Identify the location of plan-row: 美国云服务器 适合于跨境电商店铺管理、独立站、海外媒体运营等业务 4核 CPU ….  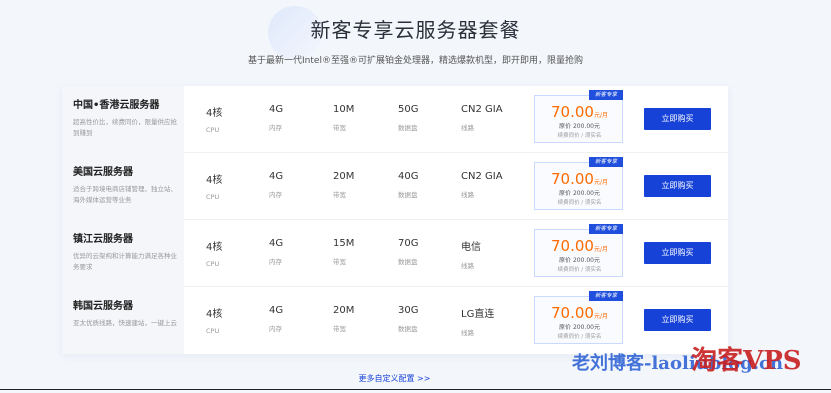
(395, 186).